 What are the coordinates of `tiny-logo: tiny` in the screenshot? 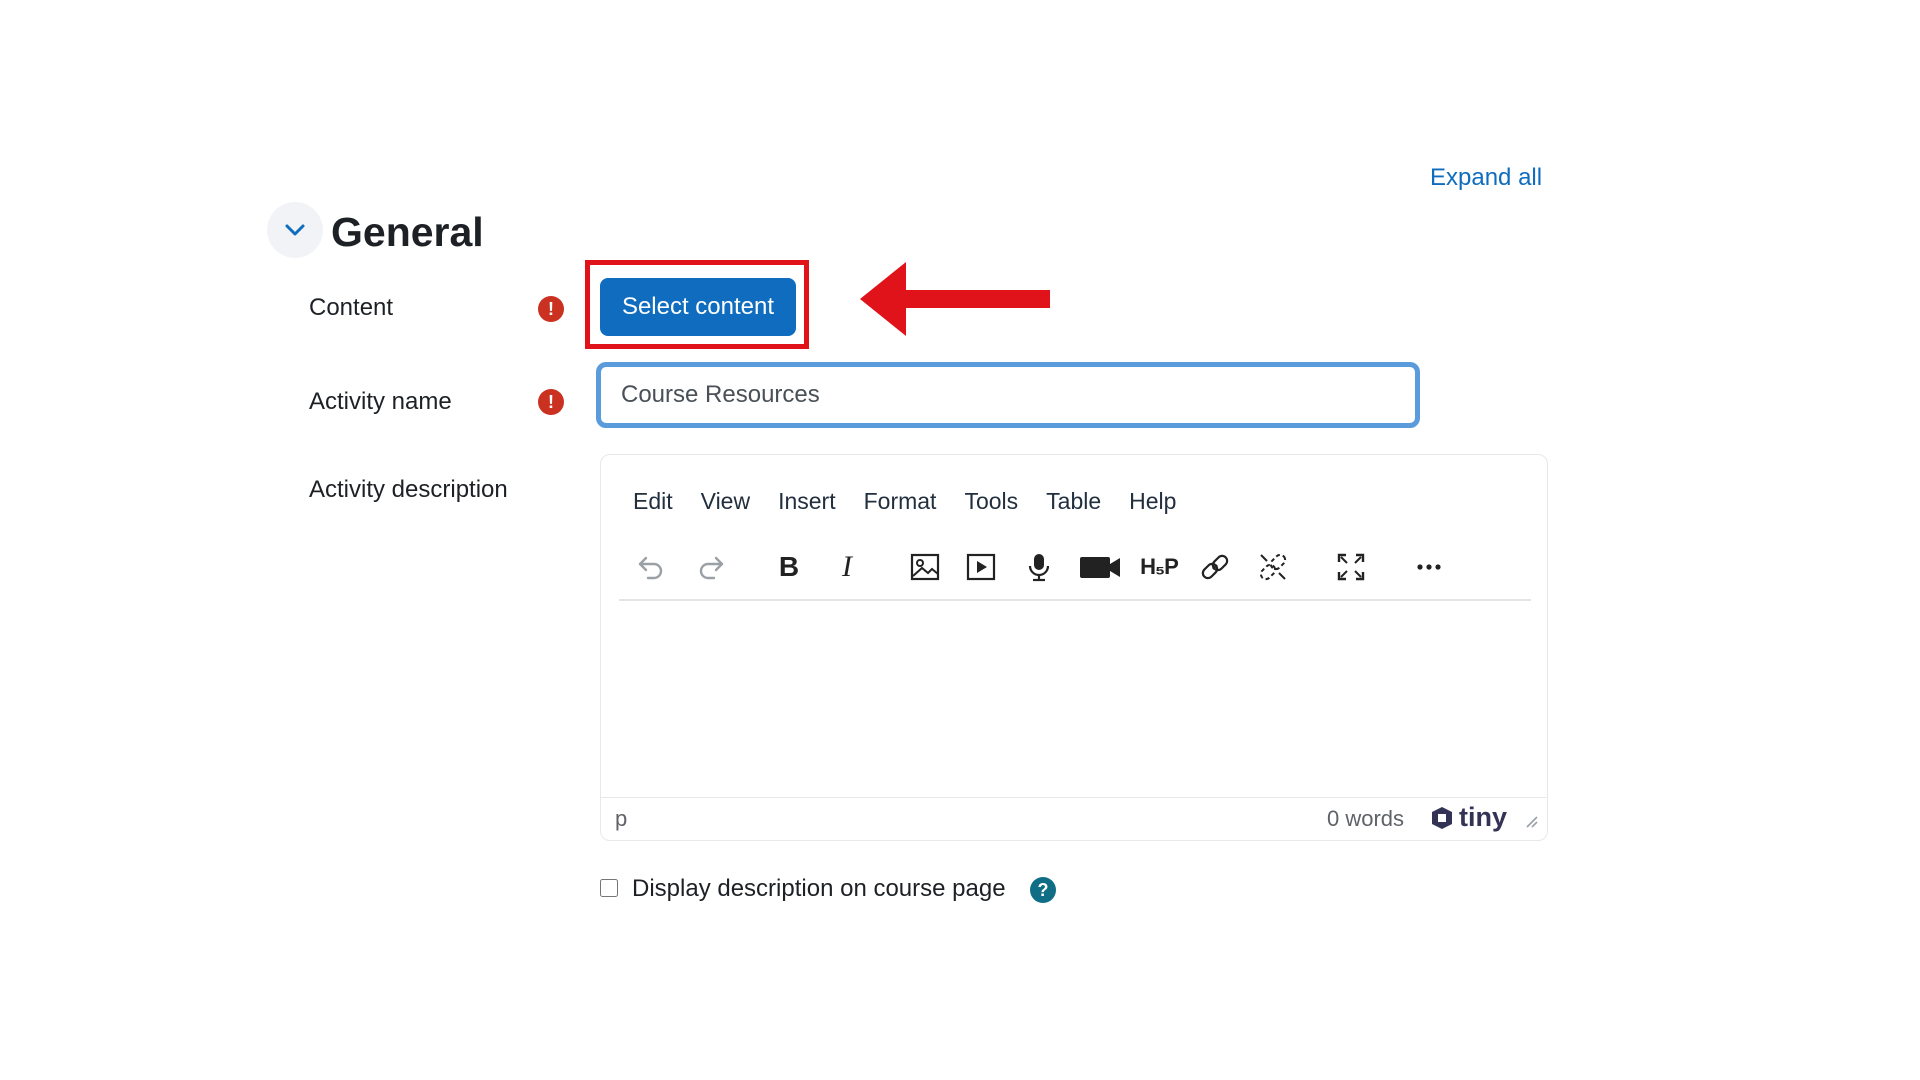 It's located at (1468, 817).